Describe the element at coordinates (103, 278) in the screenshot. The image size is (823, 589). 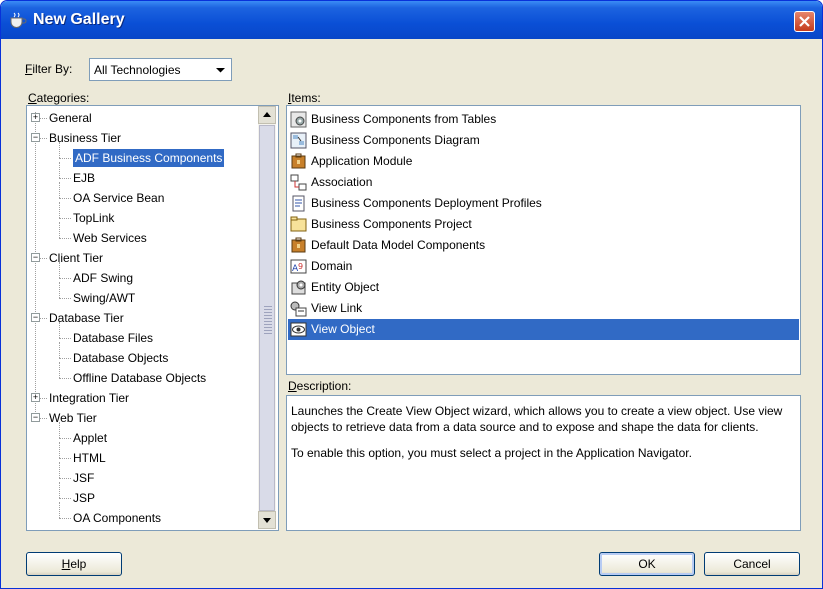
I see `tree-item: ADF Swing` at that location.